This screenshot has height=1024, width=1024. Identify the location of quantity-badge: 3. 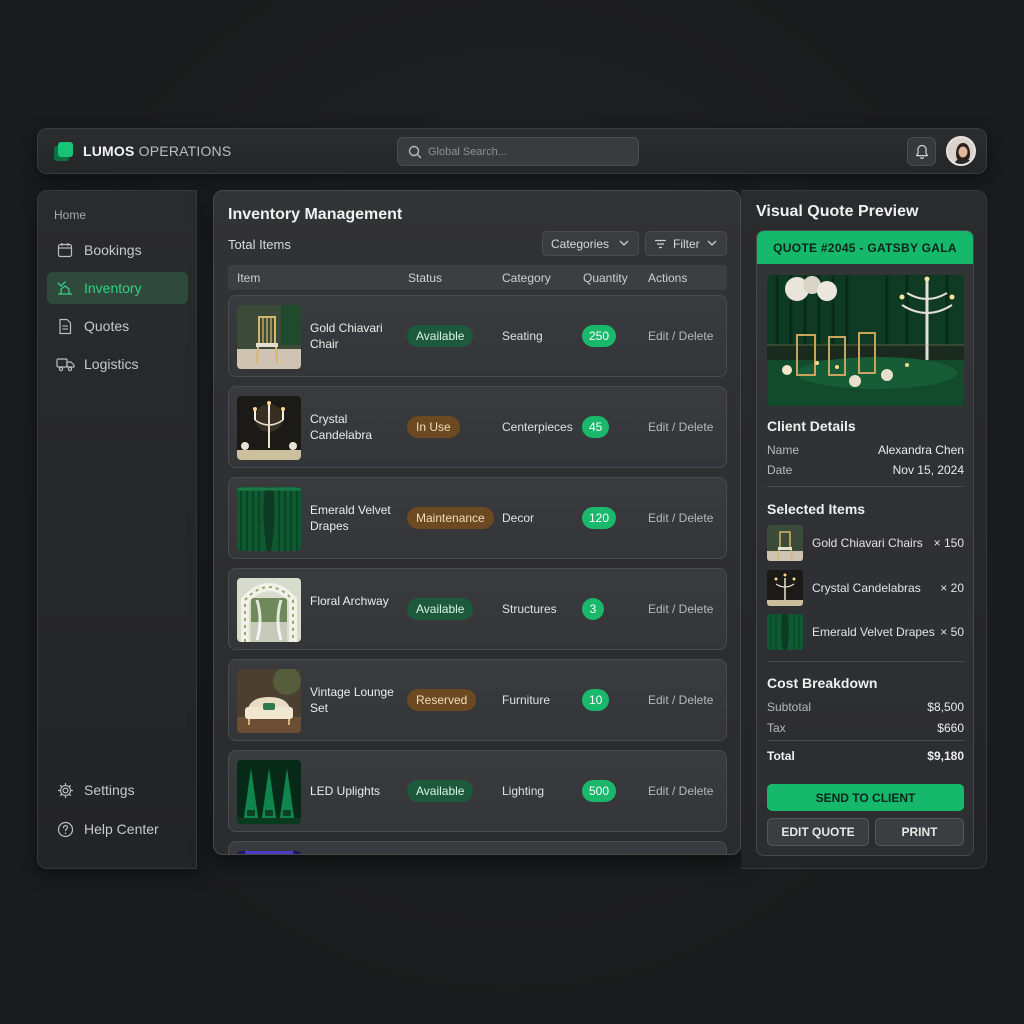
(593, 609).